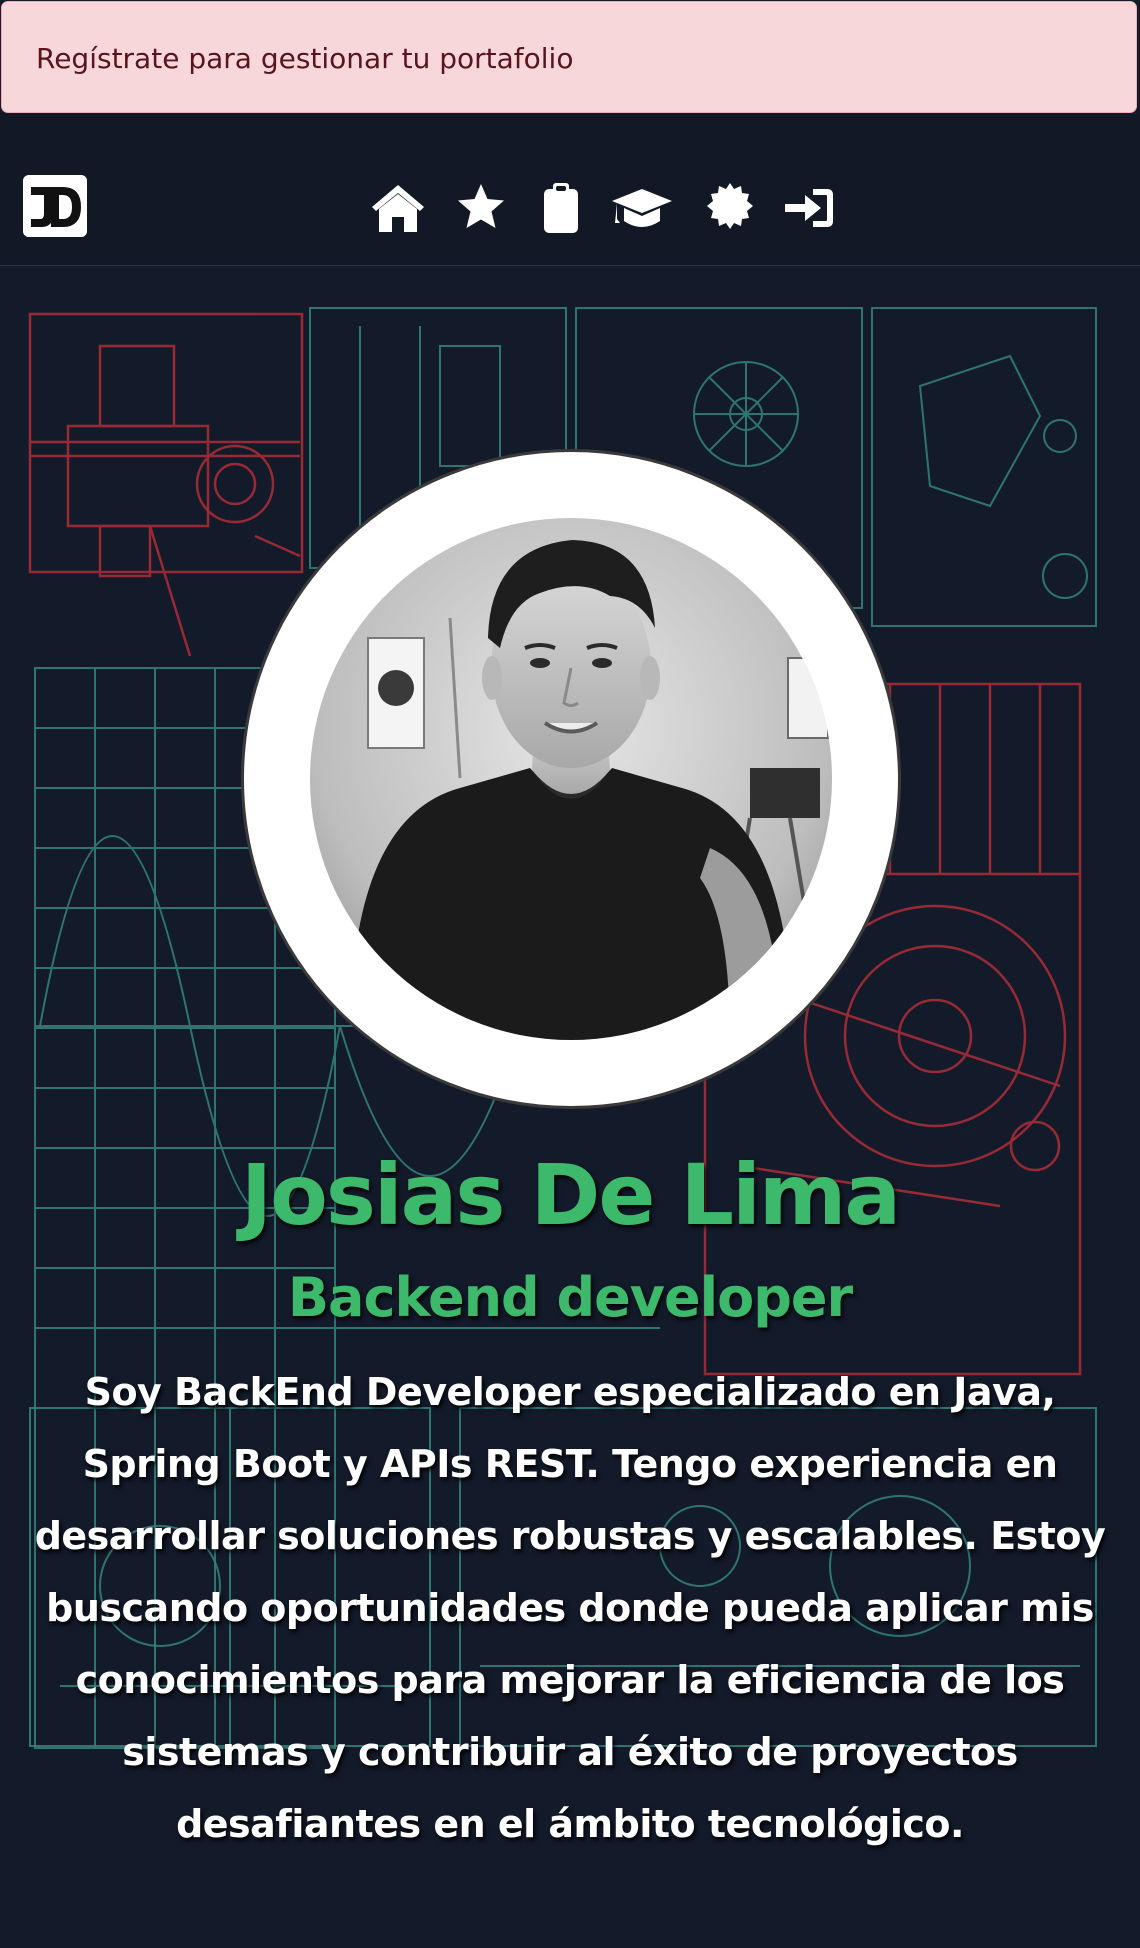 The width and height of the screenshot is (1140, 1948). I want to click on jd-logo, so click(55, 206).